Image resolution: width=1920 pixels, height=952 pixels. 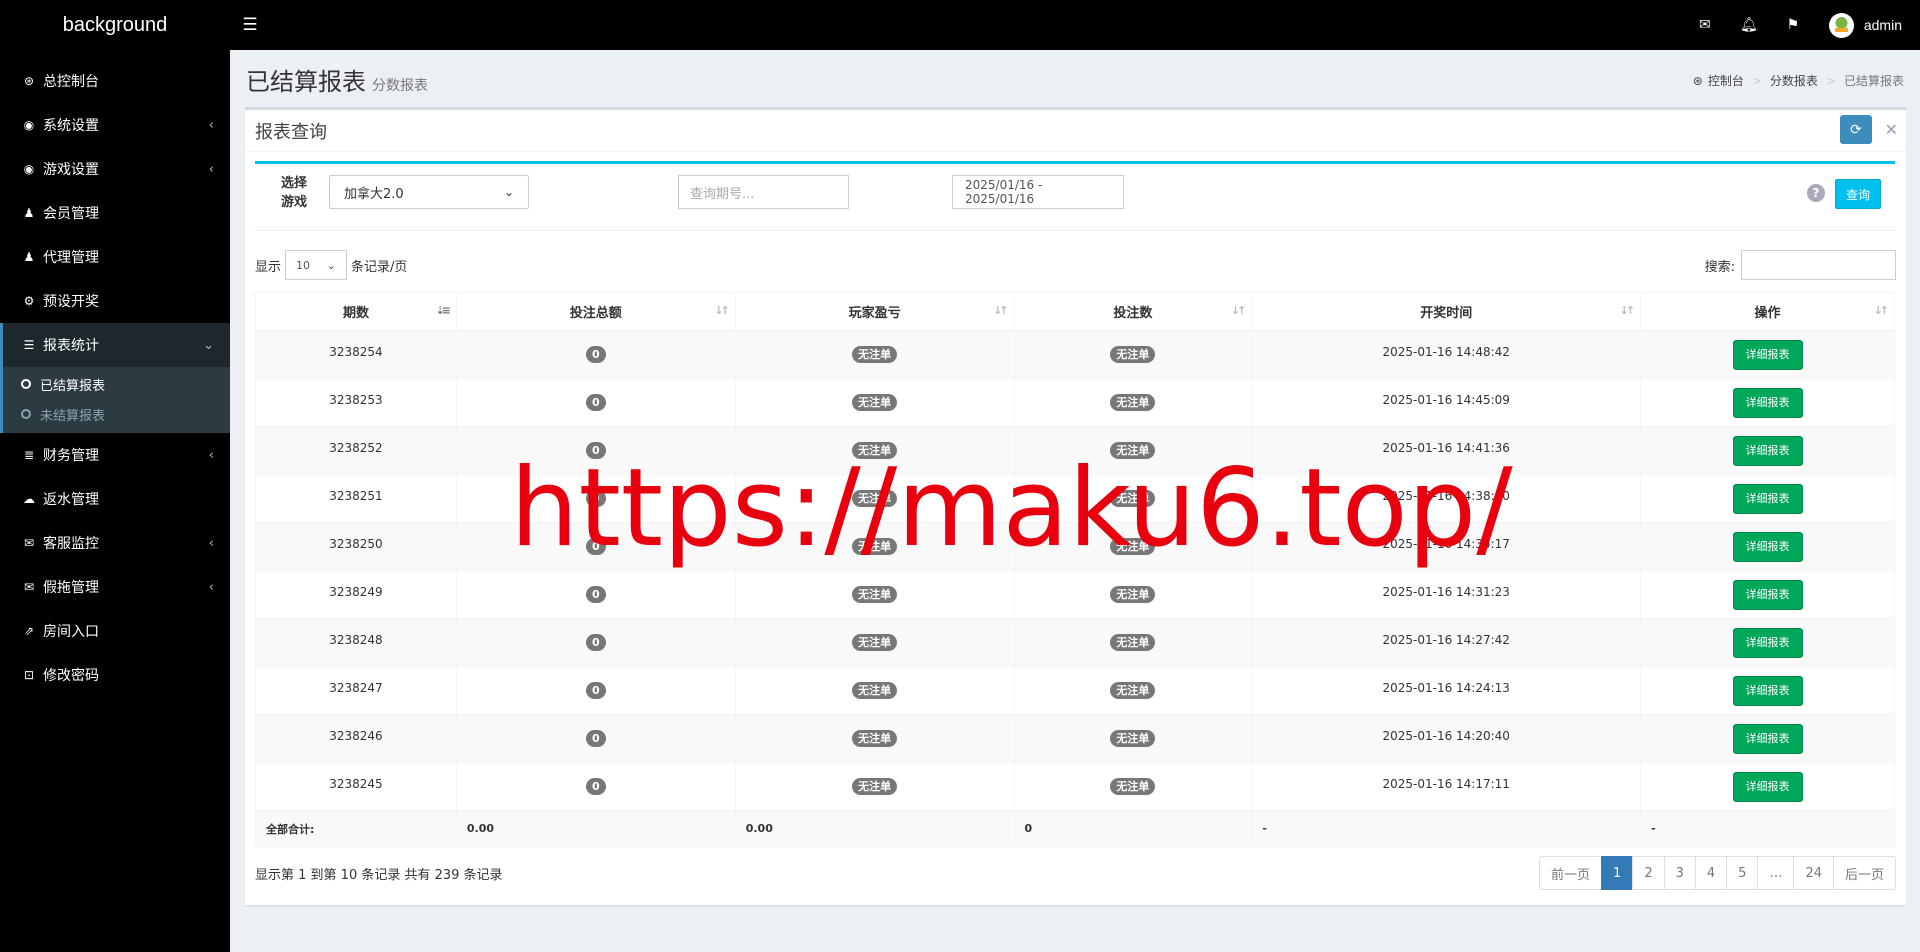 I want to click on sidebar-item-7: ≣ 财务管理 ‹, so click(x=115, y=455).